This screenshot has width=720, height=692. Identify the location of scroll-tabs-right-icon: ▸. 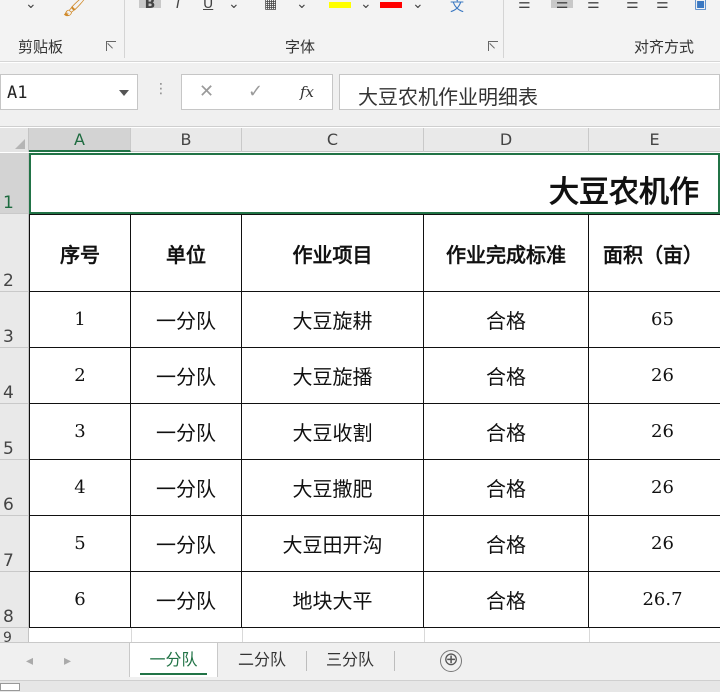
(67, 661).